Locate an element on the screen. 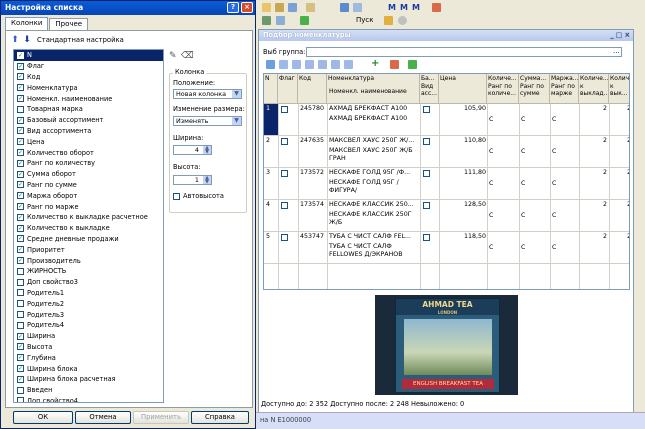 The height and width of the screenshot is (429, 645). column-list-item: ✓ Глубина is located at coordinates (88, 357).